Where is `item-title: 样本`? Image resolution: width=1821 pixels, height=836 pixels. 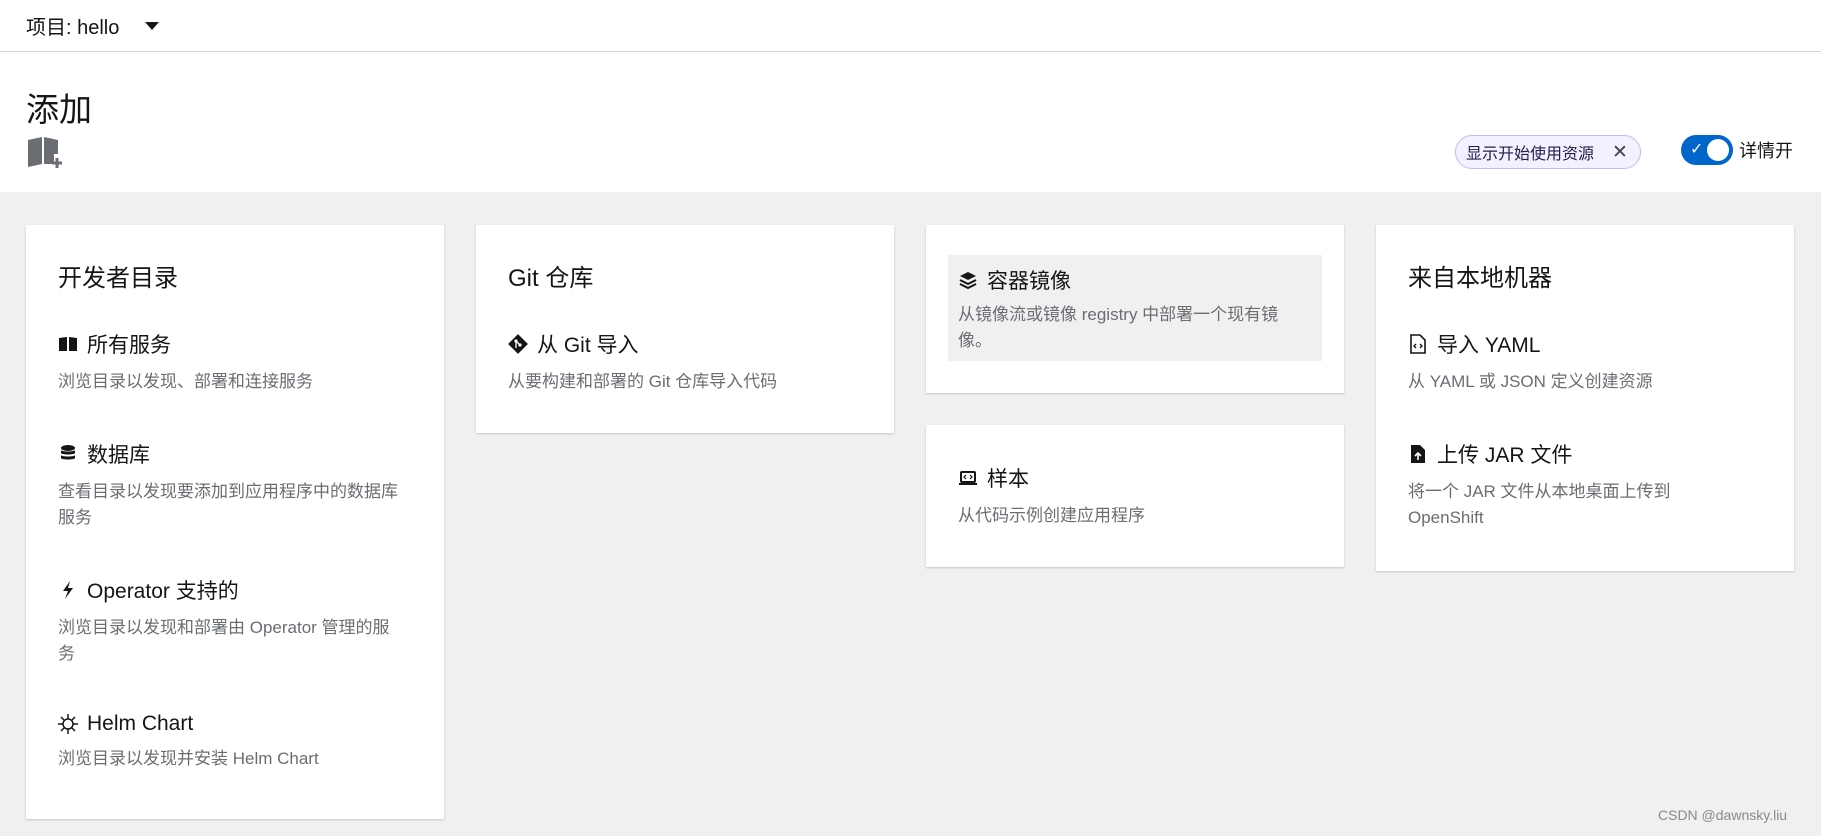 item-title: 样本 is located at coordinates (1008, 479).